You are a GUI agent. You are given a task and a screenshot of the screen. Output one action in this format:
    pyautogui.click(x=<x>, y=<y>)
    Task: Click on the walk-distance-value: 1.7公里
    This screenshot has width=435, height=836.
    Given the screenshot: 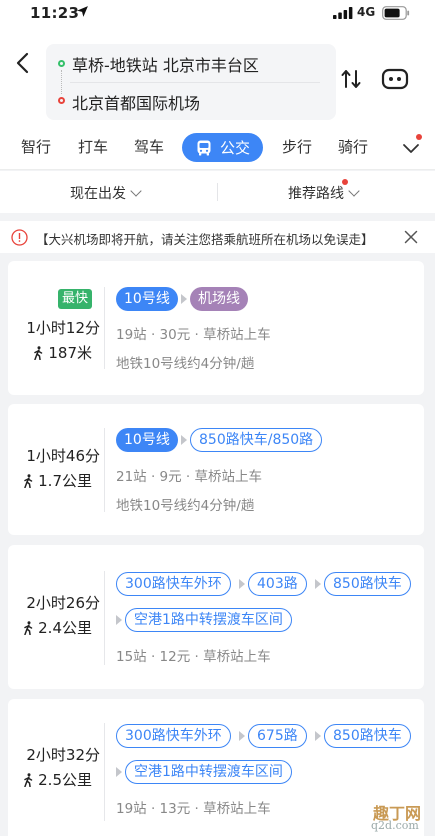 What is the action you would take?
    pyautogui.click(x=65, y=481)
    